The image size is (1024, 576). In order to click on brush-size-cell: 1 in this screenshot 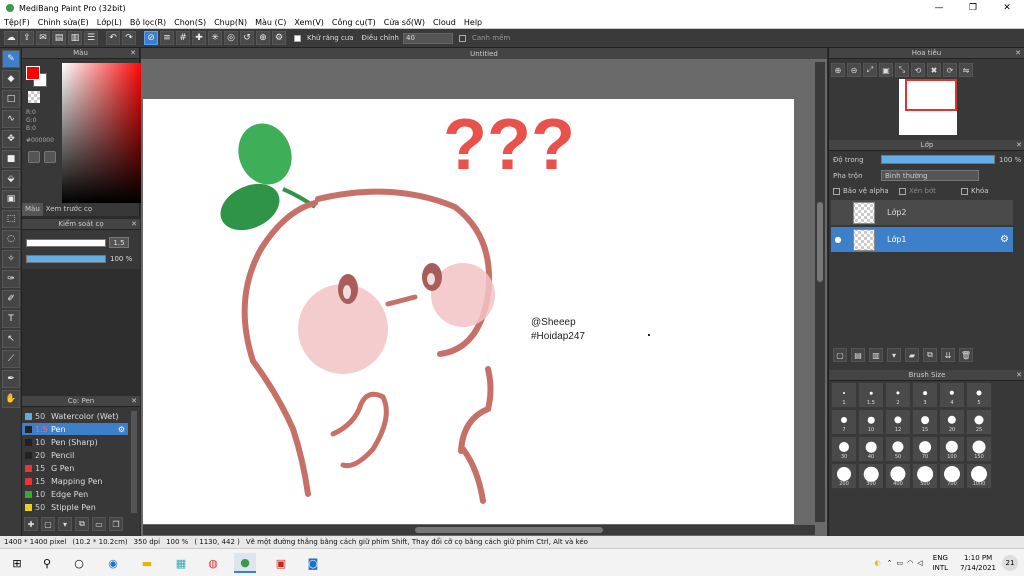, I will do `click(844, 395)`.